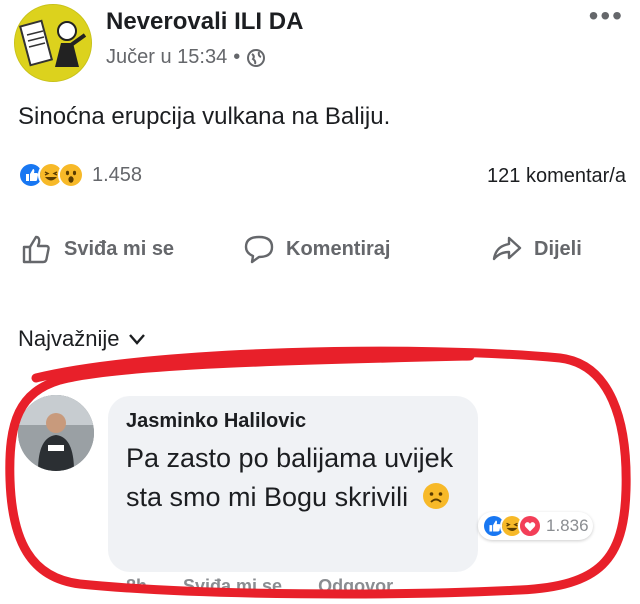  What do you see at coordinates (204, 116) in the screenshot?
I see `post-text: Sinoćna erupcija vulkana na Baliju.` at bounding box center [204, 116].